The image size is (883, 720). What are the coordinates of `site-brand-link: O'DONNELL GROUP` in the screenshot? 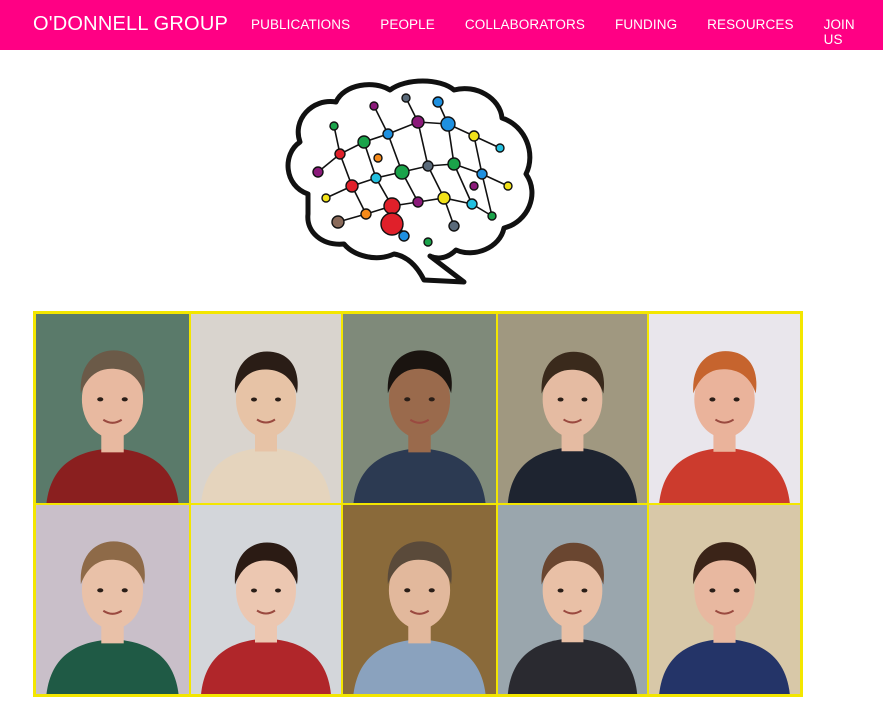 It's located at (130, 24).